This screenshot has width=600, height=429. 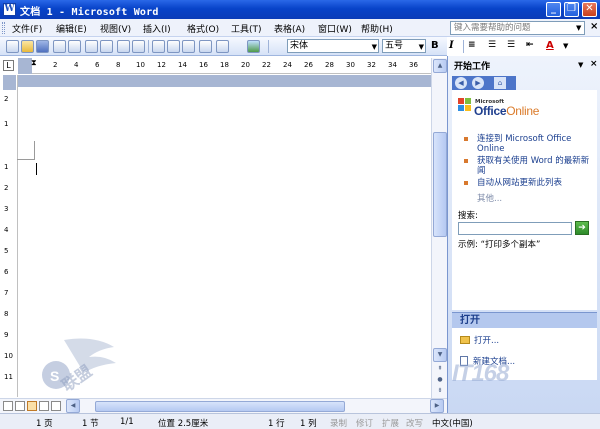 I want to click on link-auto-update: 自动从网站更新此列表, so click(x=534, y=183).